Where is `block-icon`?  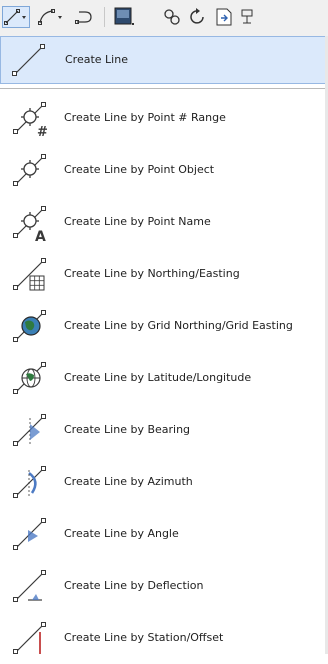 block-icon is located at coordinates (124, 16).